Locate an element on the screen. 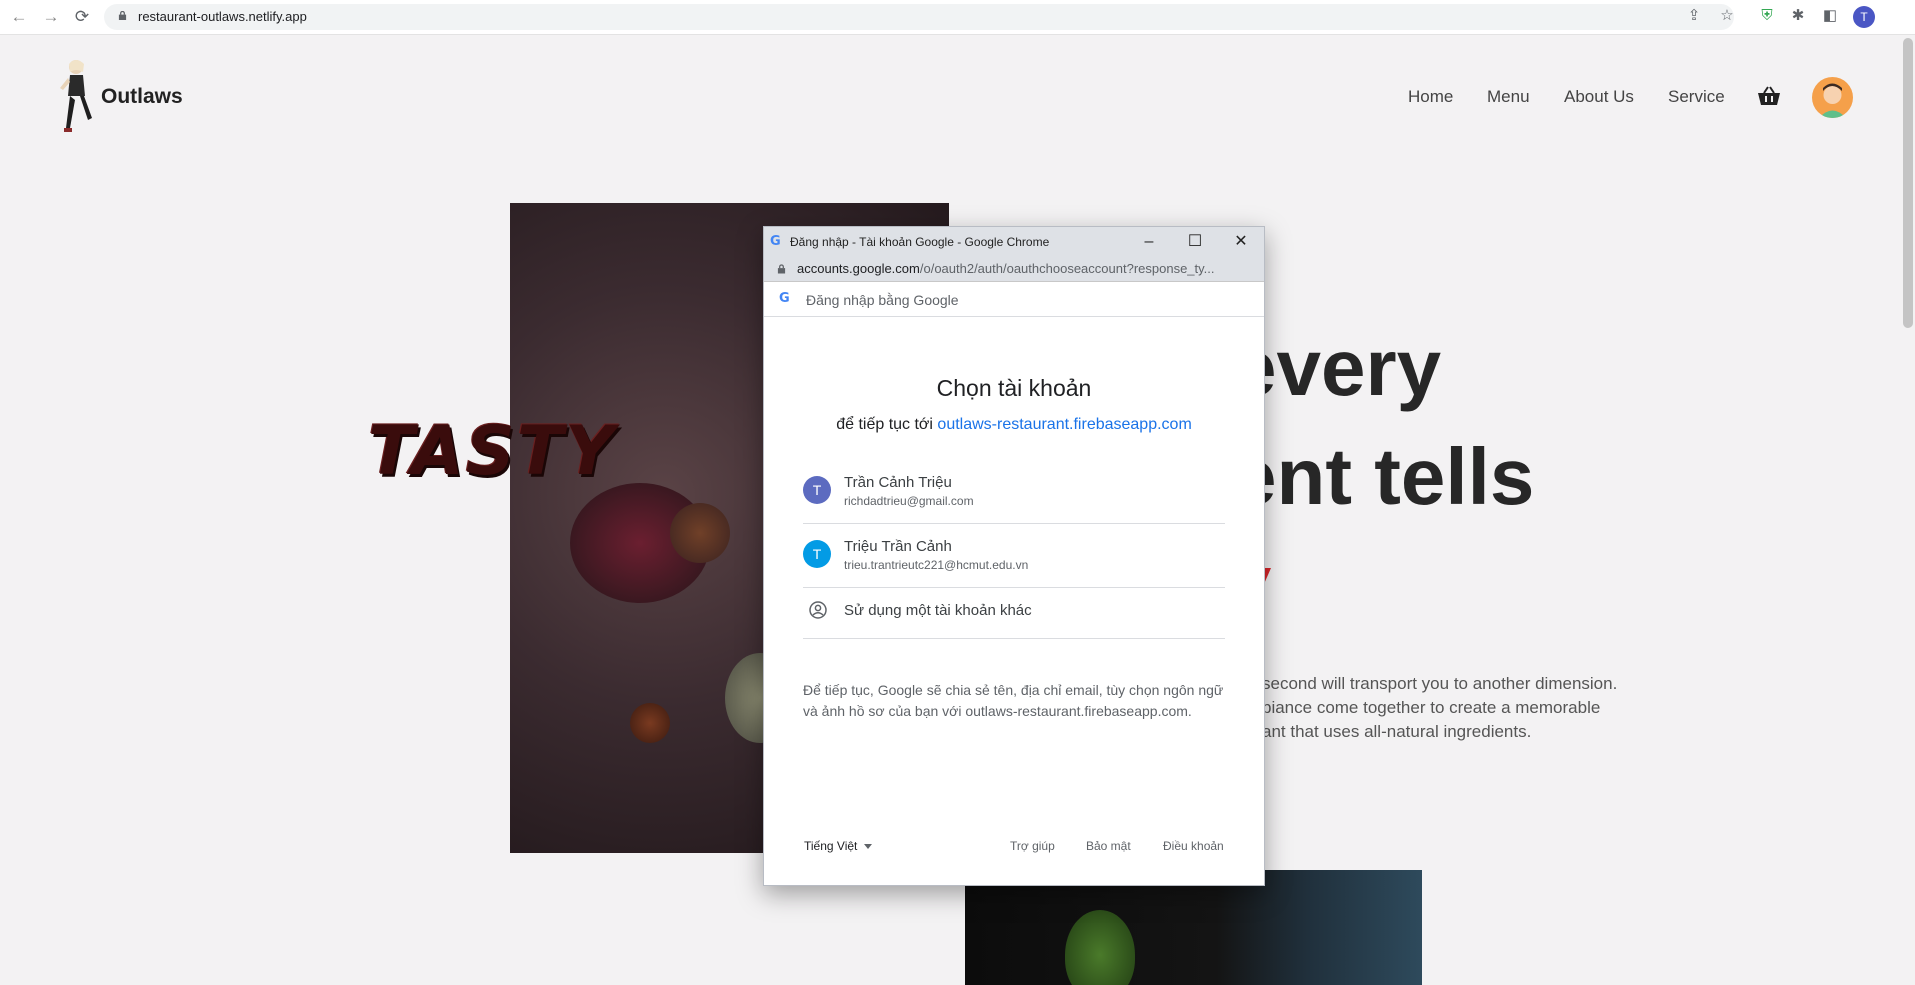  reload-icon: ⟳ is located at coordinates (82, 17).